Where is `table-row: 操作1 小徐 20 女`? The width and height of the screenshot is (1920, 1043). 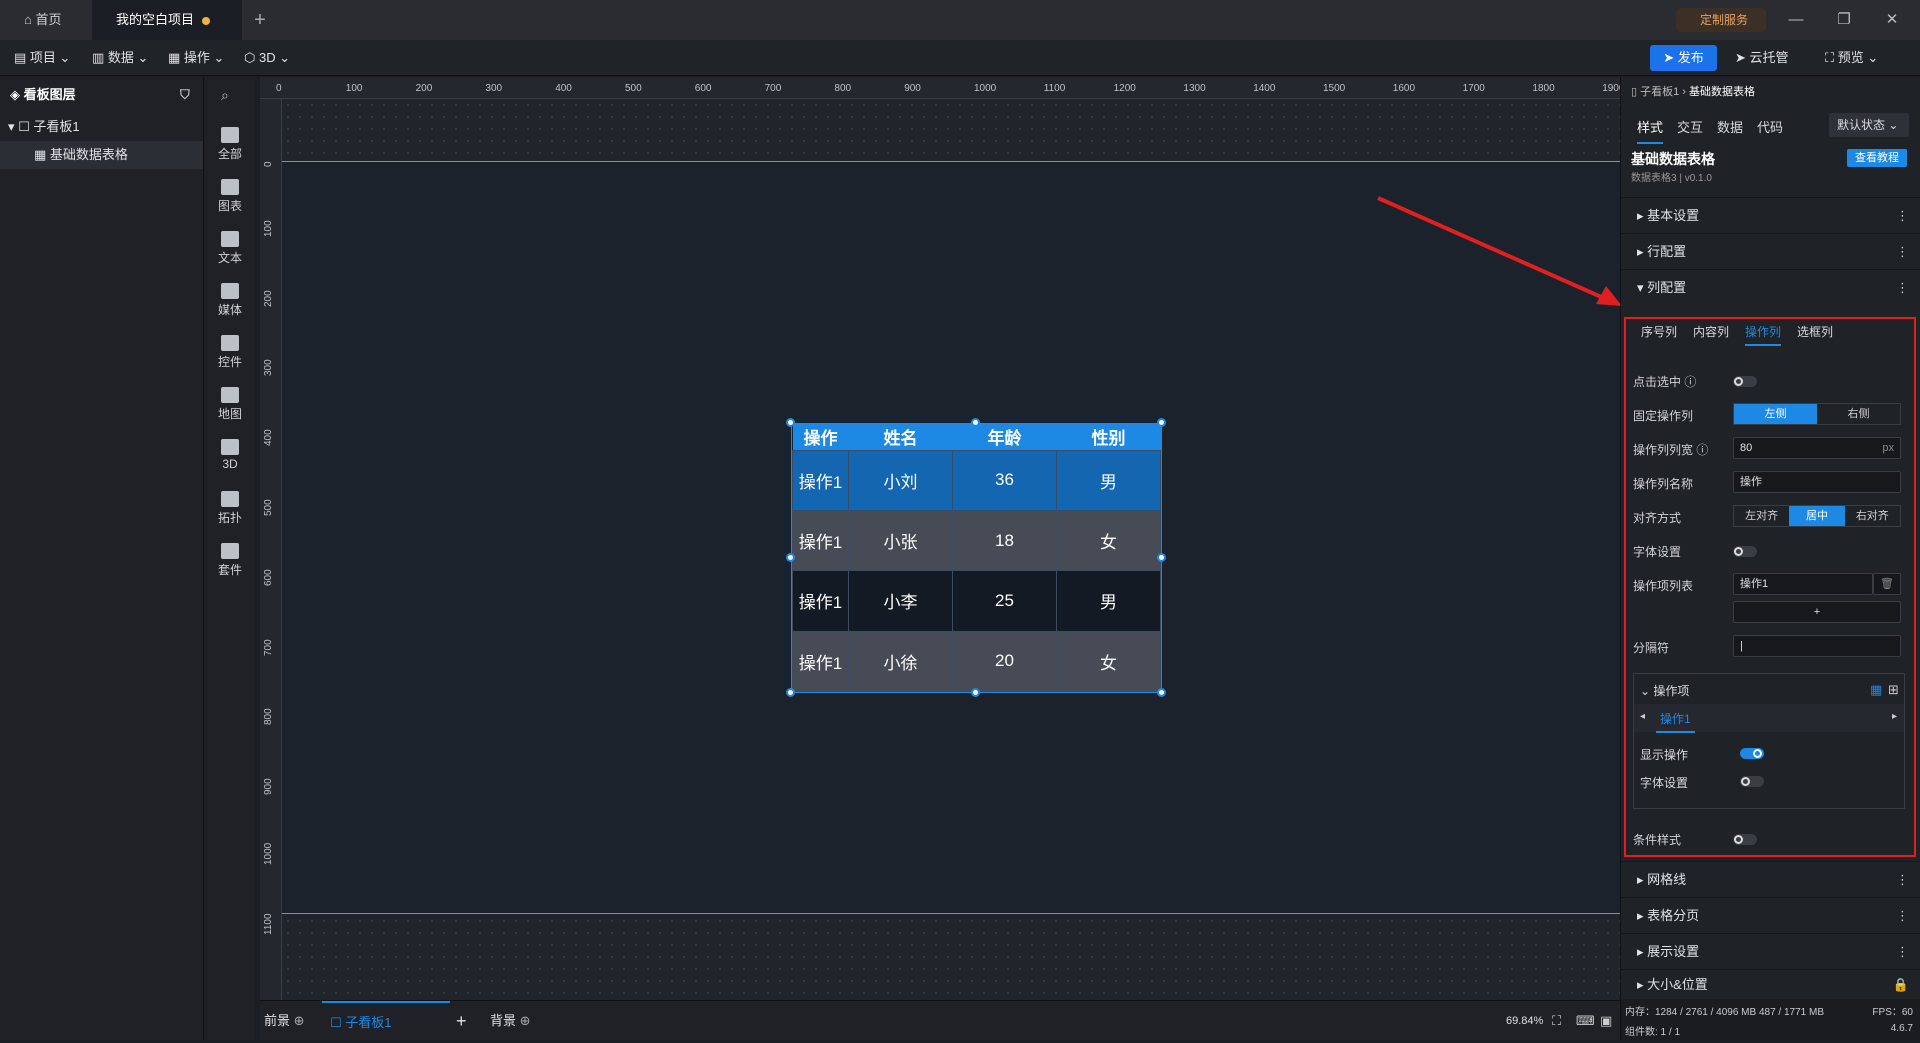
table-row: 操作1 小徐 20 女 is located at coordinates (976, 661).